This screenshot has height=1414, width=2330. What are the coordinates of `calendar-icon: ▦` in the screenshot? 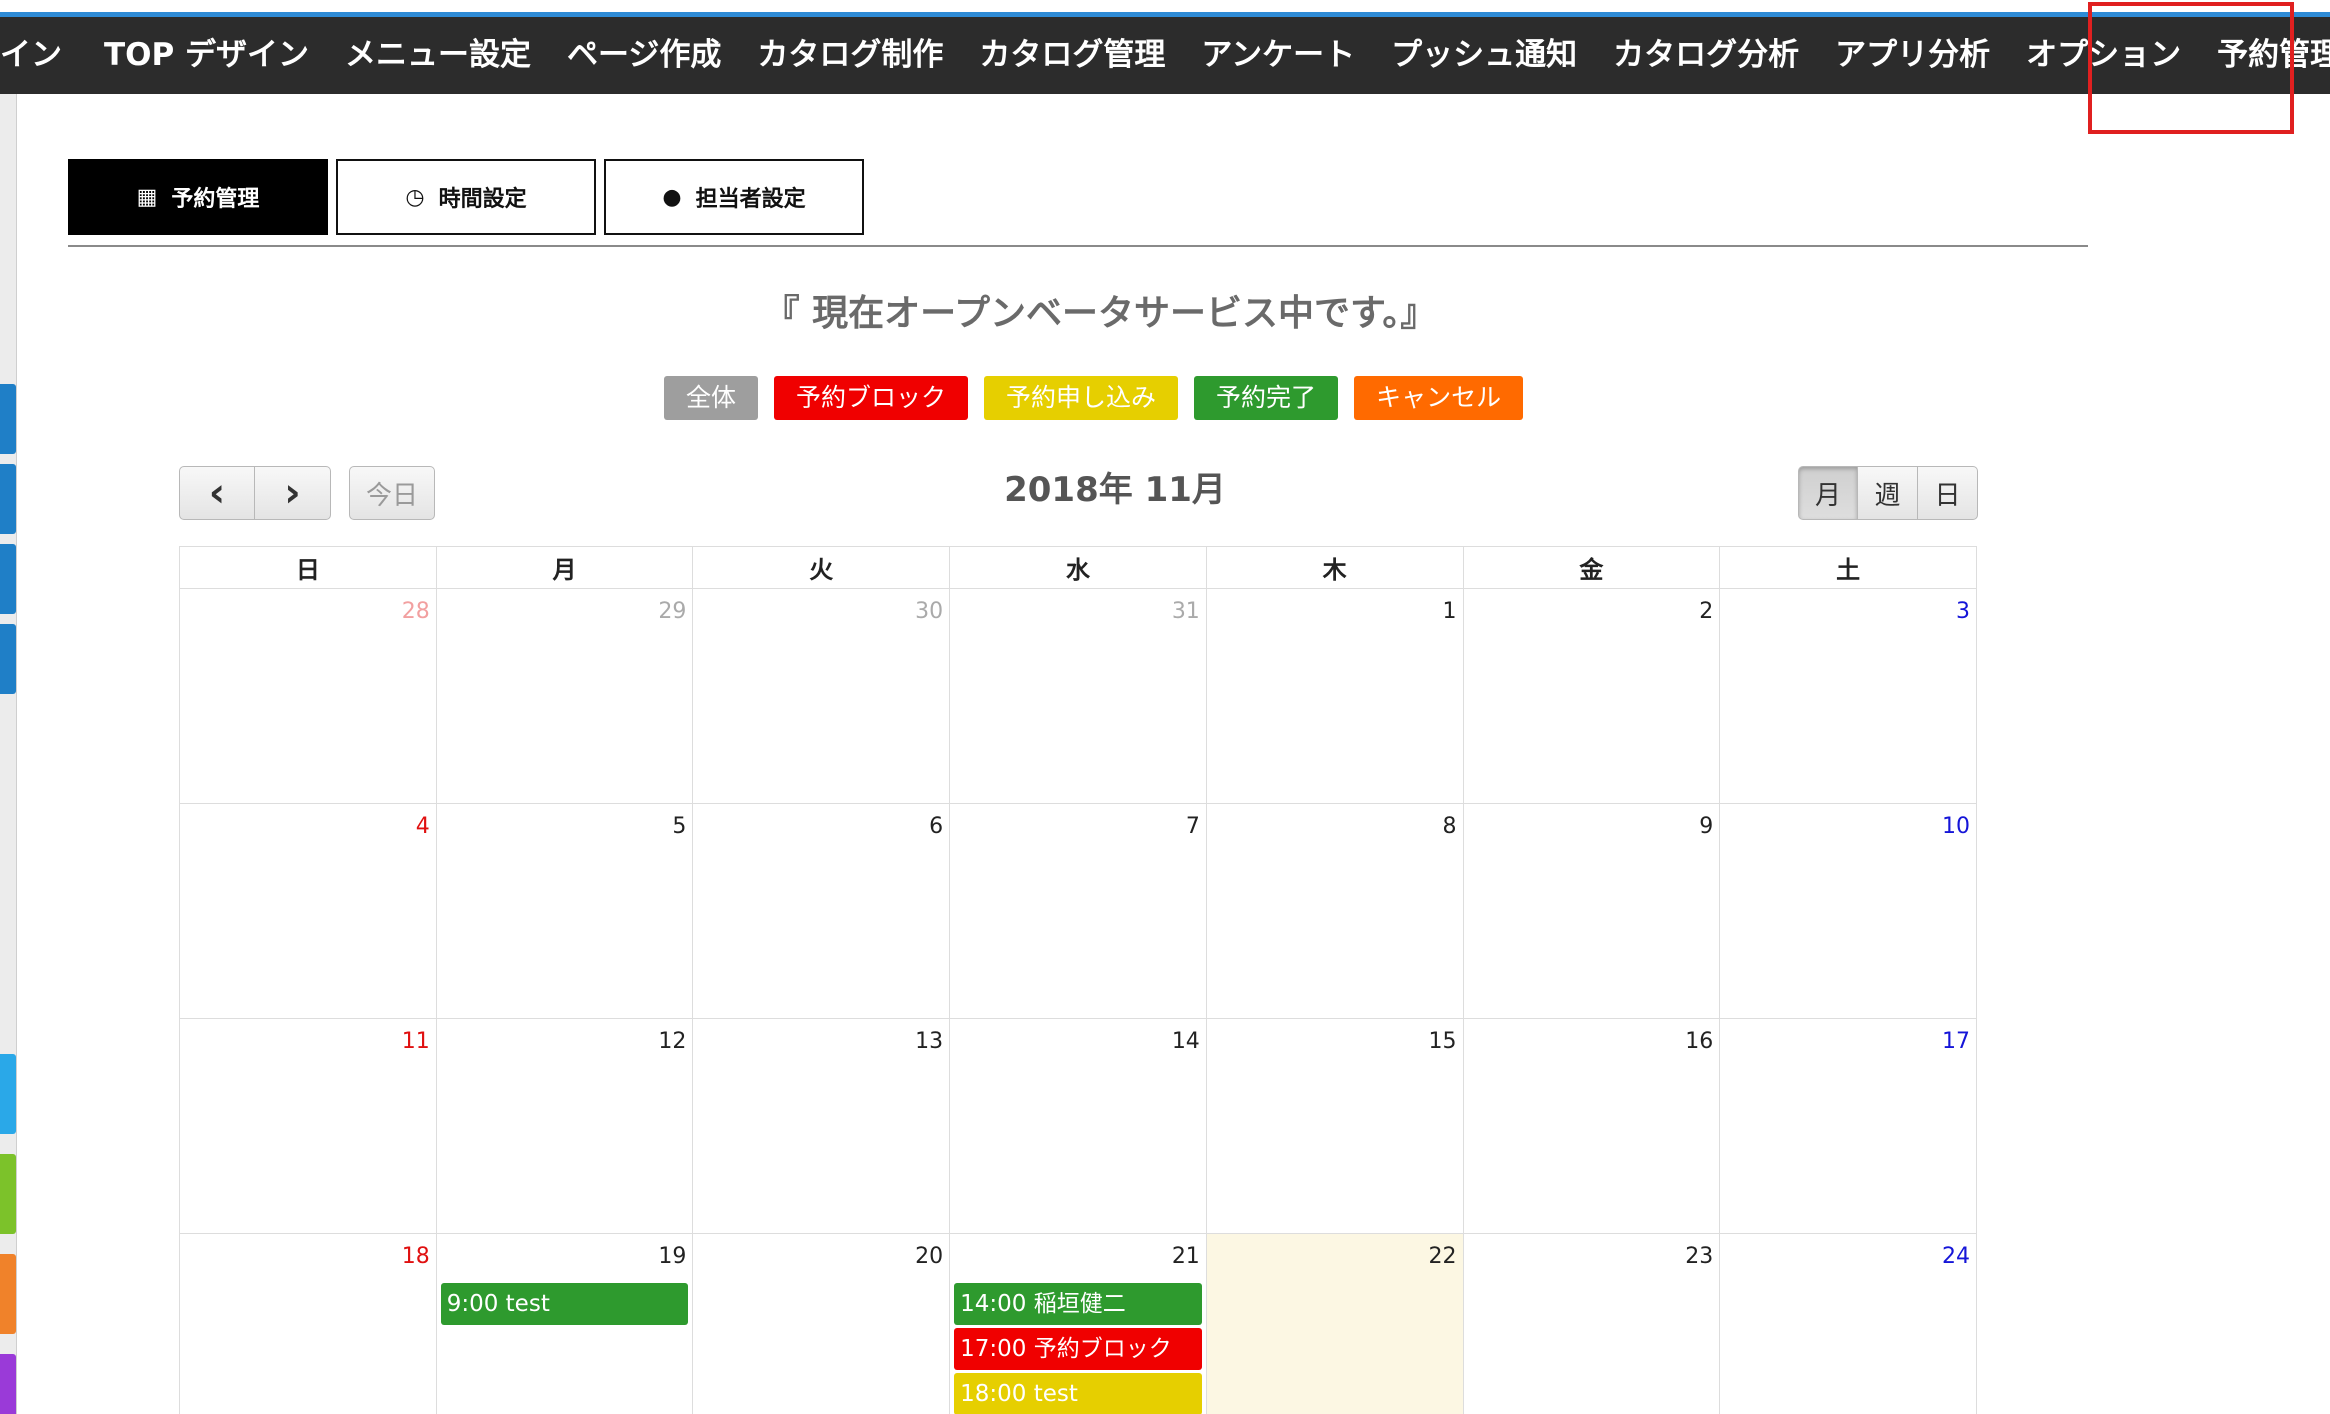 It's located at (147, 197).